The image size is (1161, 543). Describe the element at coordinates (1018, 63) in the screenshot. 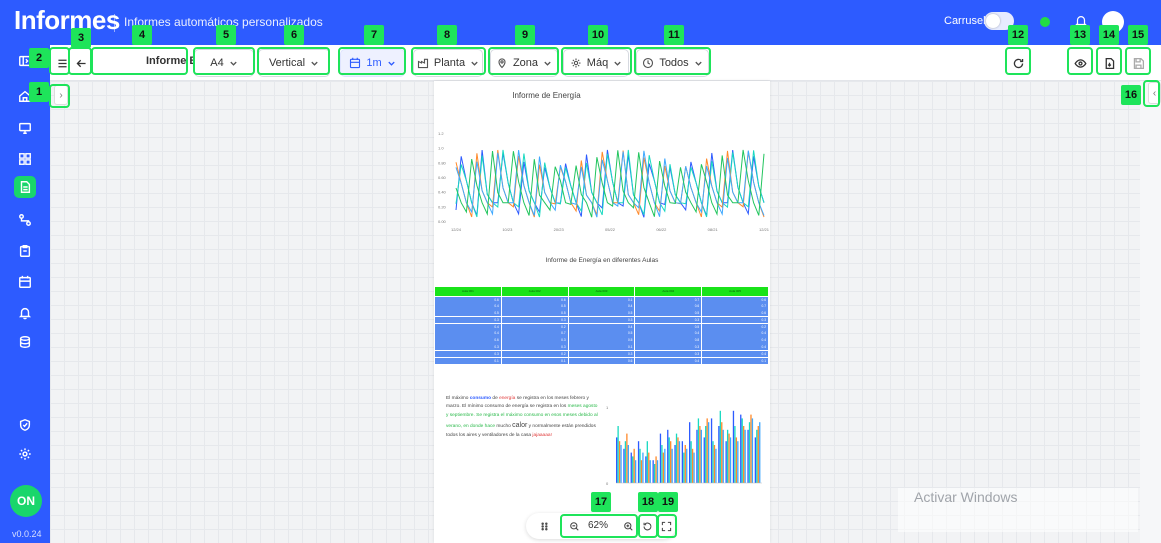

I see `refresh-button` at that location.